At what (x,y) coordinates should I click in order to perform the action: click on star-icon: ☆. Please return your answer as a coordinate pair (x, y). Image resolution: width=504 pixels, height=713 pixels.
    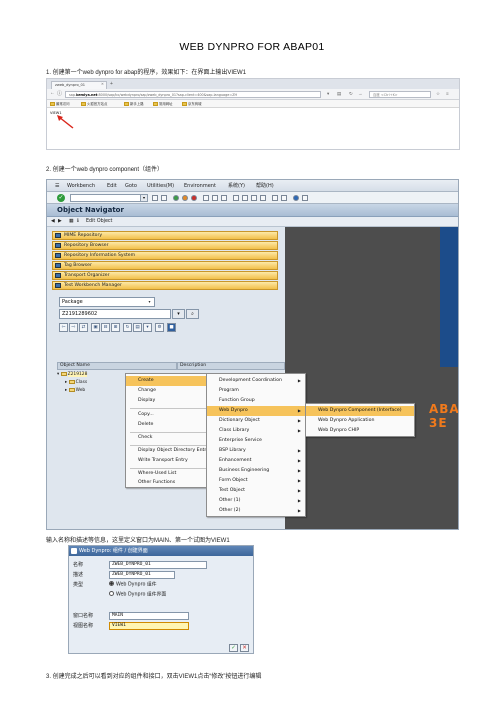
    Looking at the image, I should click on (438, 94).